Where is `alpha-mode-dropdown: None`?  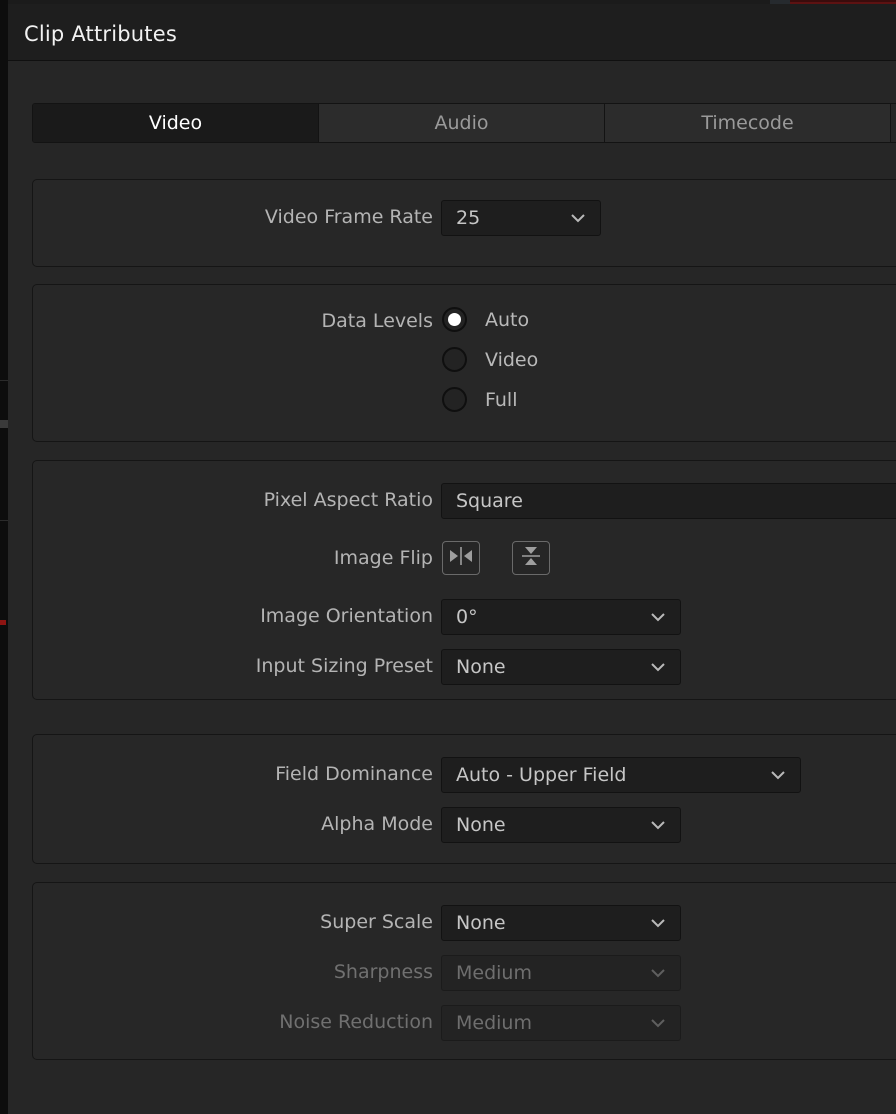 alpha-mode-dropdown: None is located at coordinates (561, 825).